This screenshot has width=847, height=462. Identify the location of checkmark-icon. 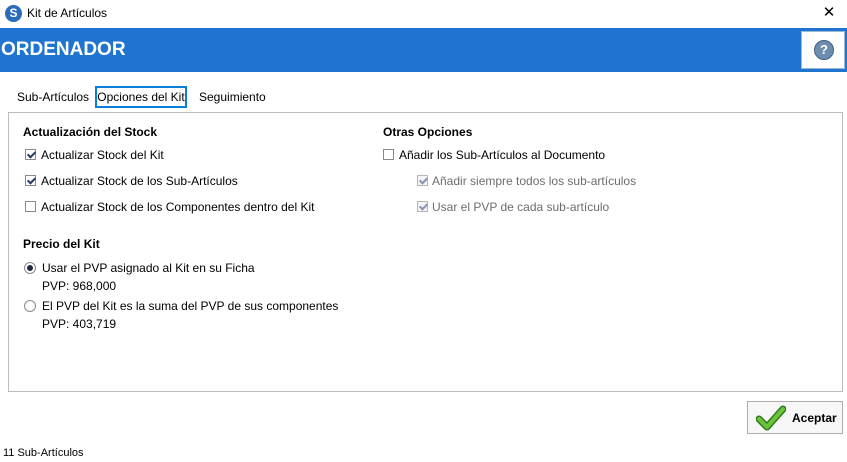
(771, 418).